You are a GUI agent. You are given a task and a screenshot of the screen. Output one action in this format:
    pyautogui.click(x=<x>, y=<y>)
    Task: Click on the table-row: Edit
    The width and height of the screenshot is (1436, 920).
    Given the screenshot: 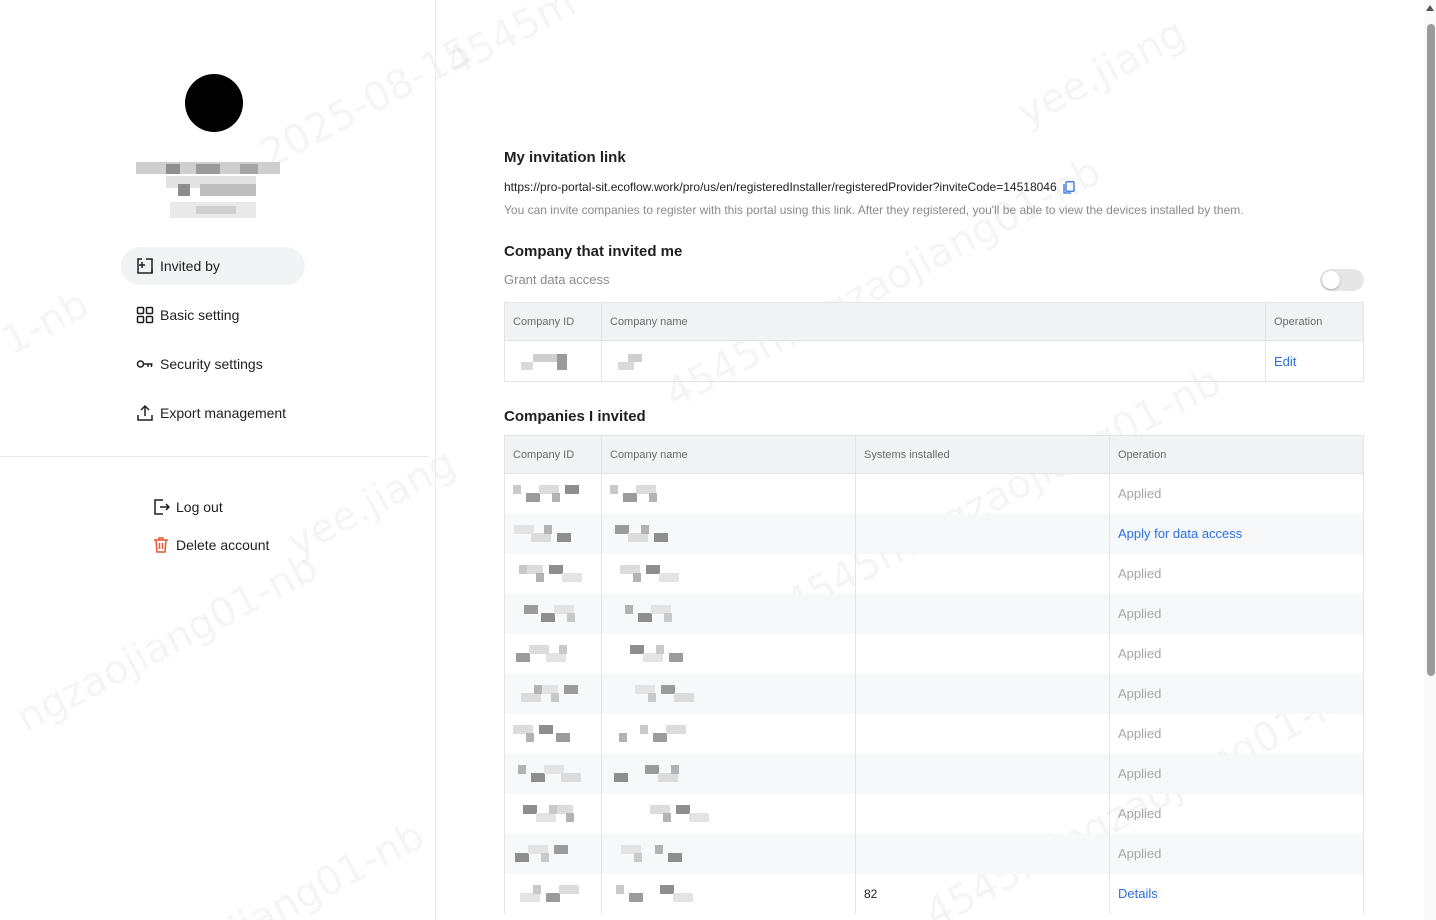 What is the action you would take?
    pyautogui.click(x=934, y=361)
    